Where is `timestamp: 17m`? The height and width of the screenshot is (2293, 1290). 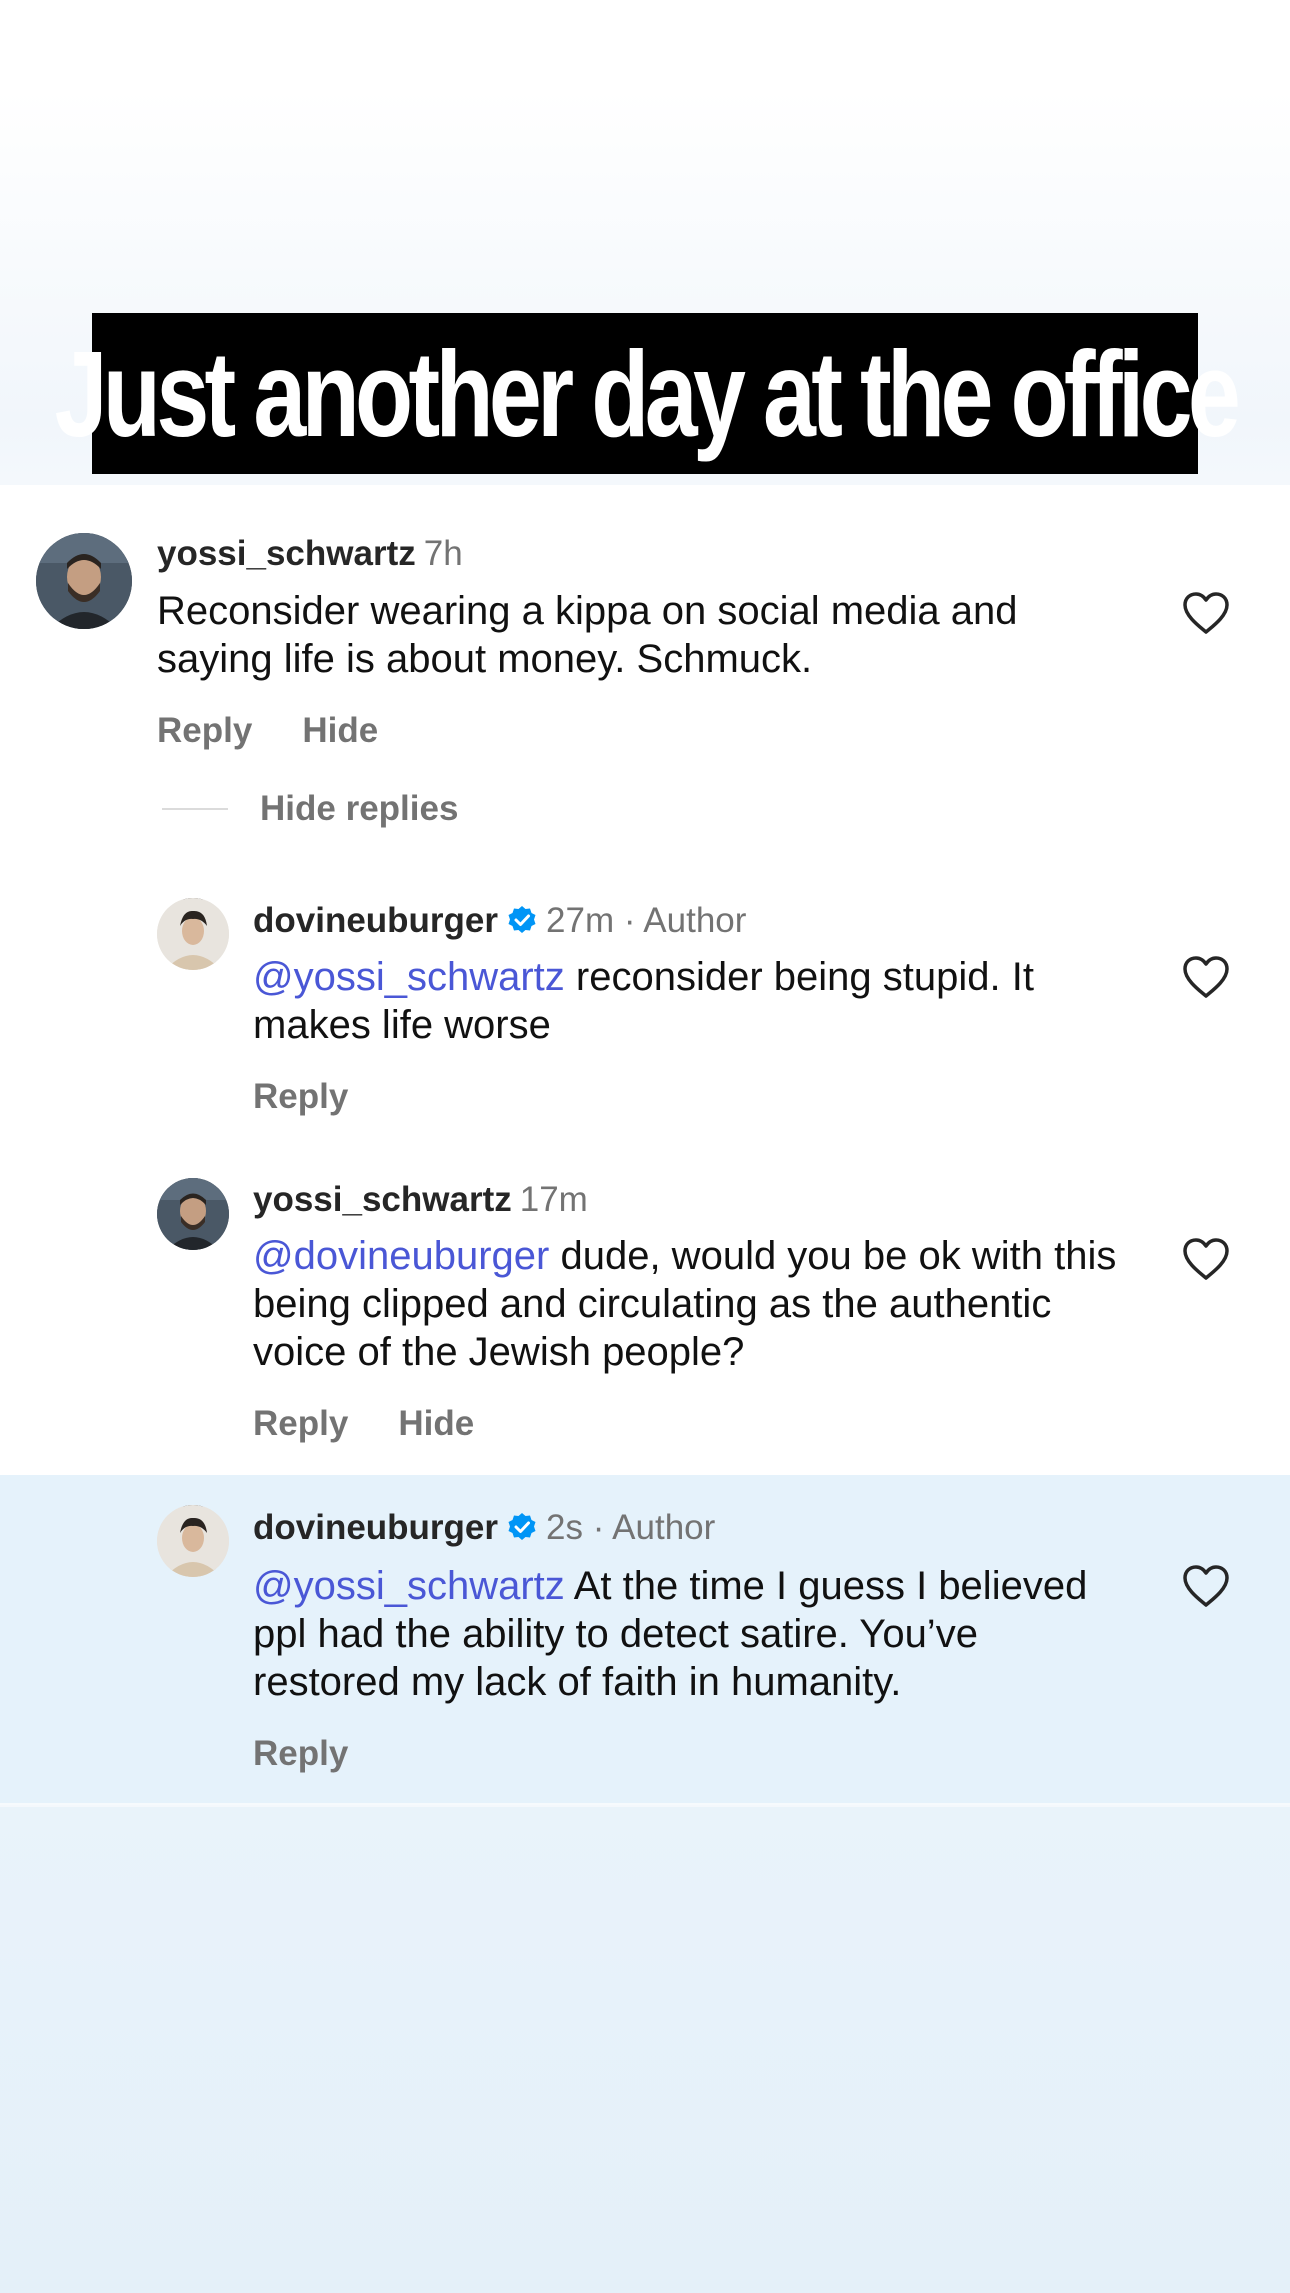 timestamp: 17m is located at coordinates (553, 1199).